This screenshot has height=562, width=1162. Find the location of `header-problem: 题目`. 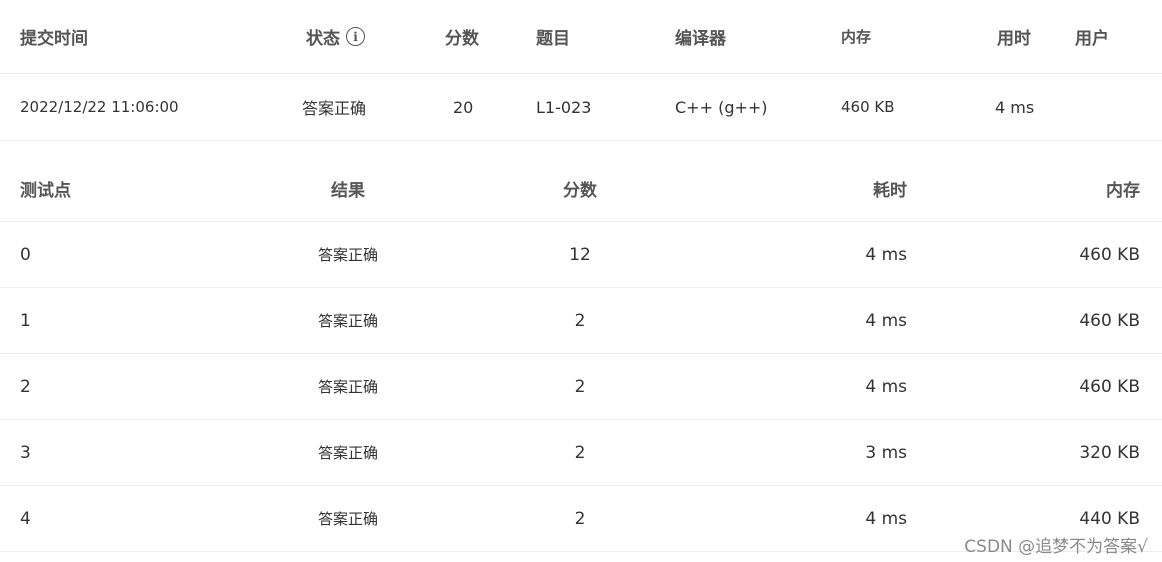

header-problem: 题目 is located at coordinates (553, 39).